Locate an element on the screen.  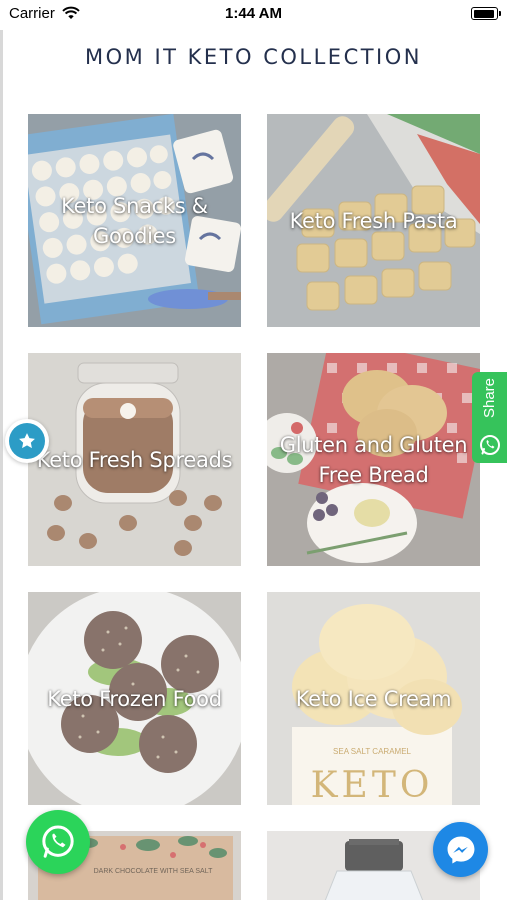
collection-label: Gluten and Gluten Free Bread is located at coordinates (373, 459).